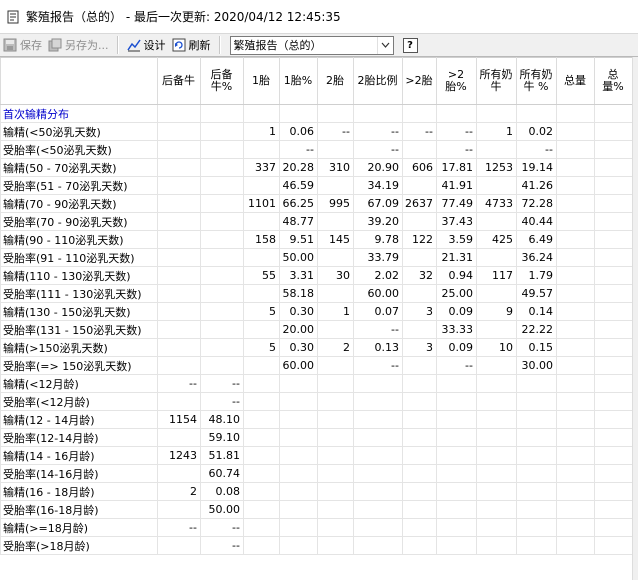 The width and height of the screenshot is (638, 580). I want to click on table-row: 输精(130 - 150泌乳天数) 5 0.30 1 0.07 3 0.09 9 0.14, so click(316, 311).